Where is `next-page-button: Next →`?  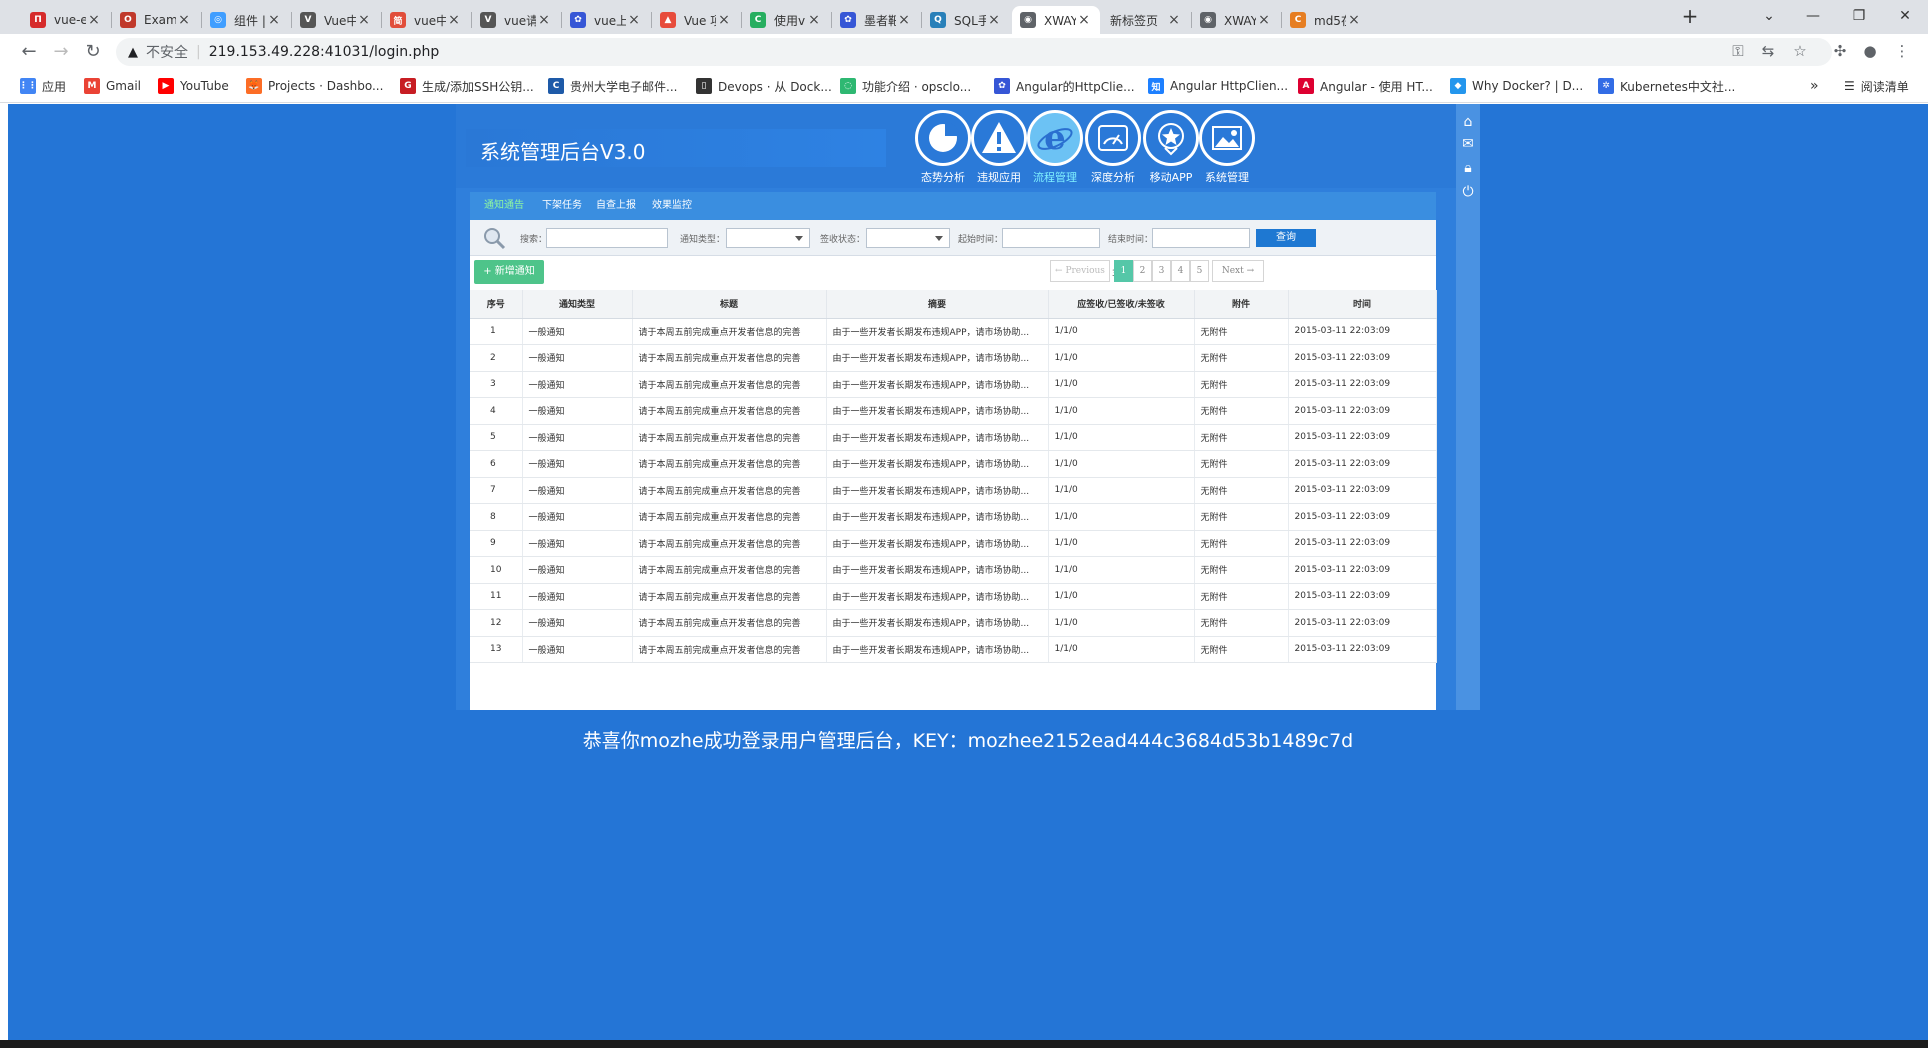
next-page-button: Next → is located at coordinates (1238, 271).